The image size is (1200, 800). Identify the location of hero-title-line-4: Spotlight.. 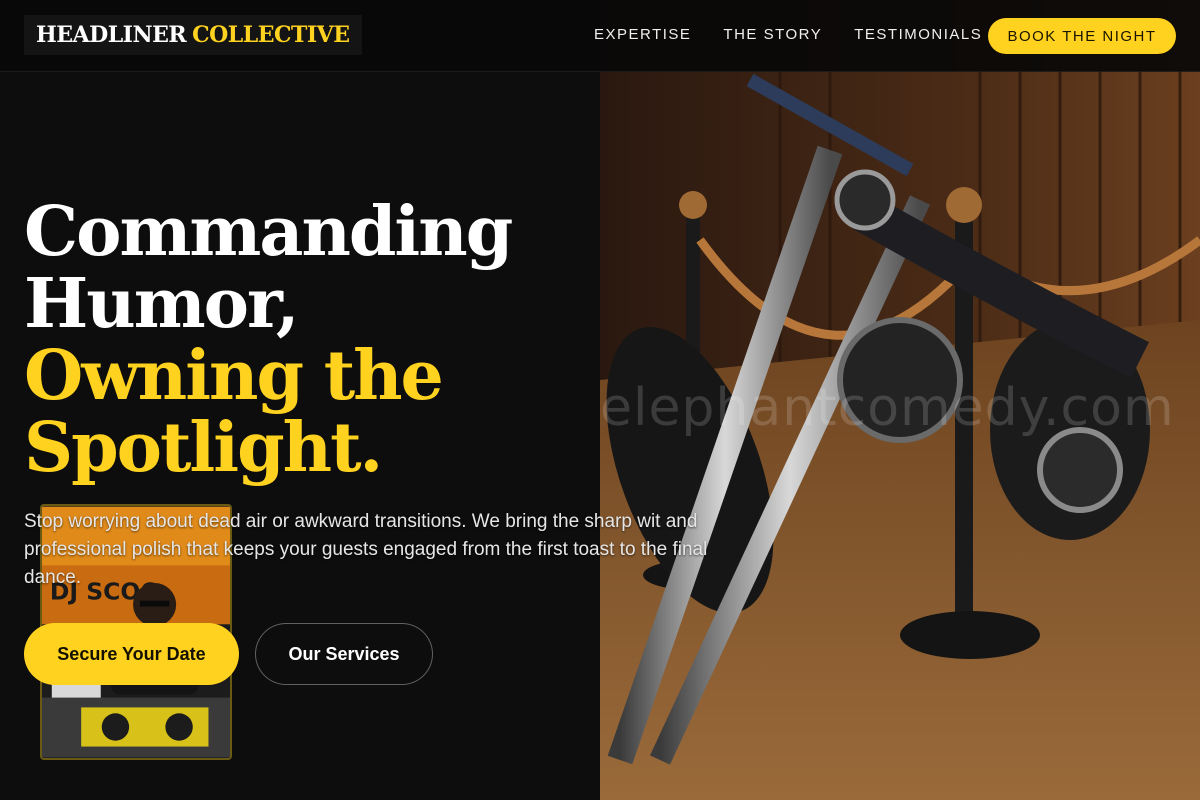
(203, 448).